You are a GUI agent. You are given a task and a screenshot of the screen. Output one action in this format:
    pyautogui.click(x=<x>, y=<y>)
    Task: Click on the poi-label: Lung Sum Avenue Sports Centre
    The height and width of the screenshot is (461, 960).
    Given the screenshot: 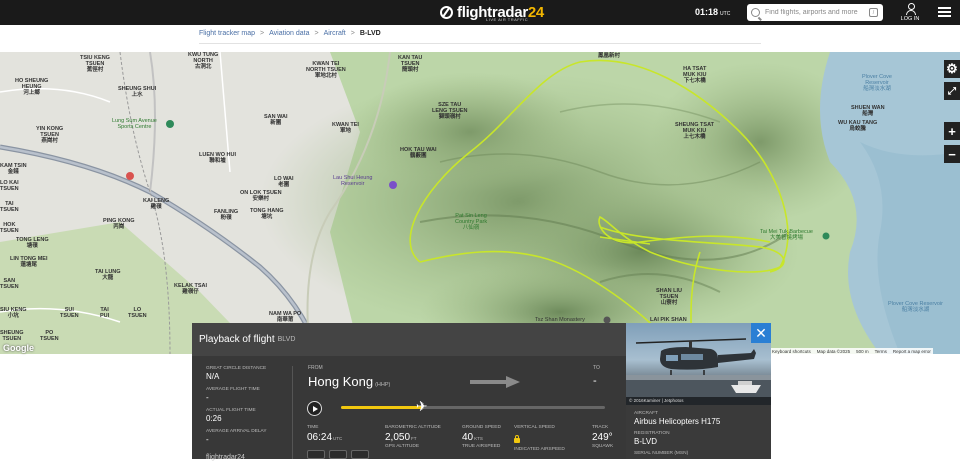 What is the action you would take?
    pyautogui.click(x=134, y=124)
    